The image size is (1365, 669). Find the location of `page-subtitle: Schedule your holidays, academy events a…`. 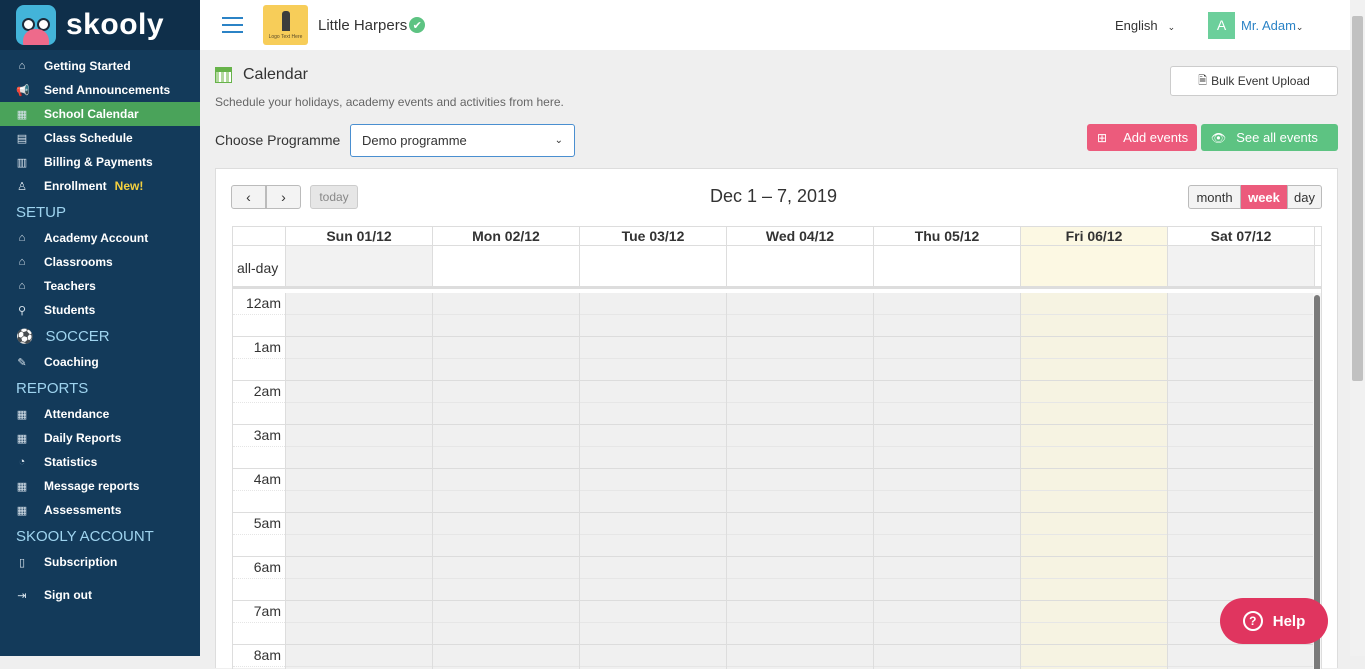

page-subtitle: Schedule your holidays, academy events a… is located at coordinates (389, 102).